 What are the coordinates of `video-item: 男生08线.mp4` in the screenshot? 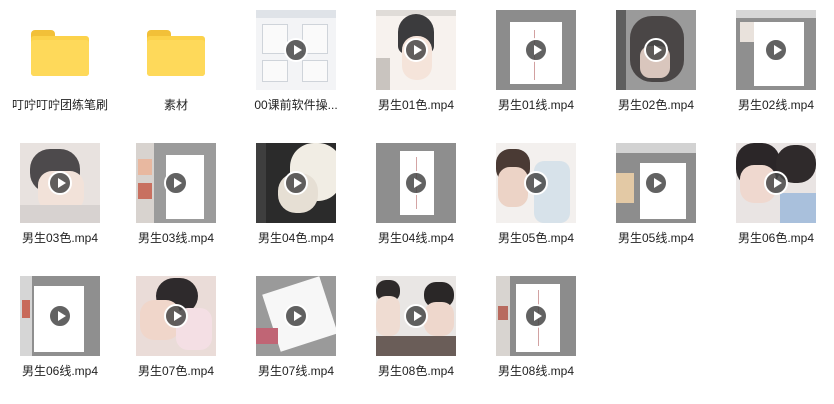 It's located at (536, 330).